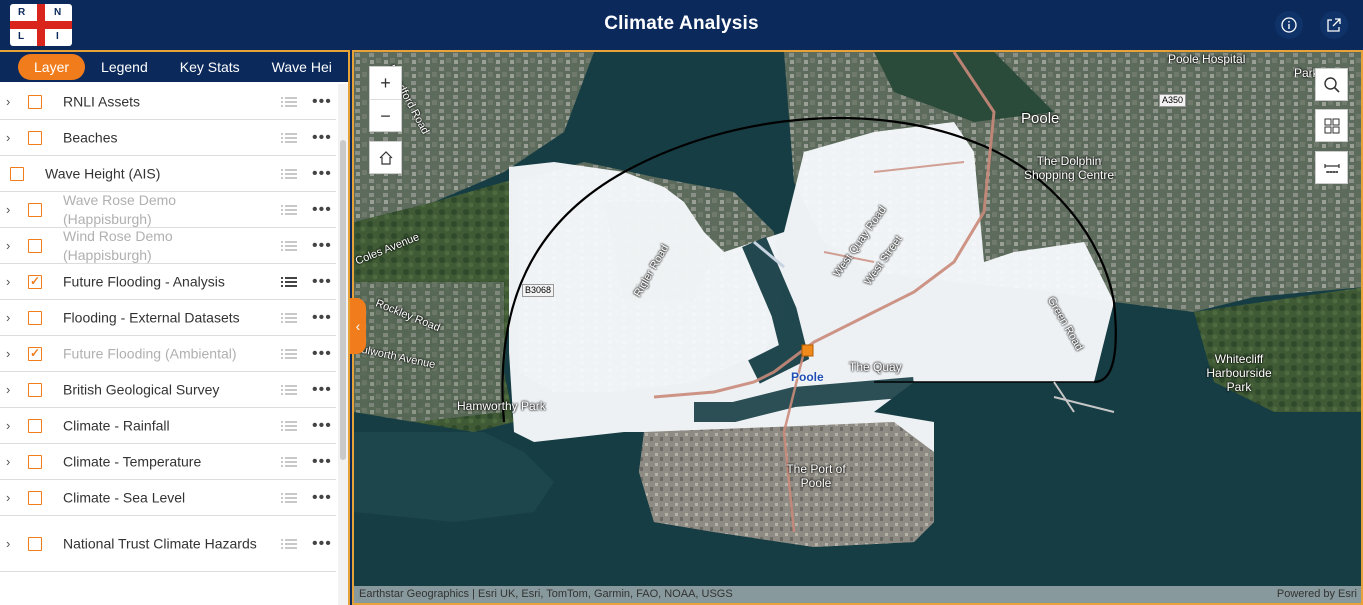 This screenshot has width=1363, height=605. Describe the element at coordinates (168, 210) in the screenshot. I see `layer-row: › Wave Rose Demo (Happisburgh) •••` at that location.